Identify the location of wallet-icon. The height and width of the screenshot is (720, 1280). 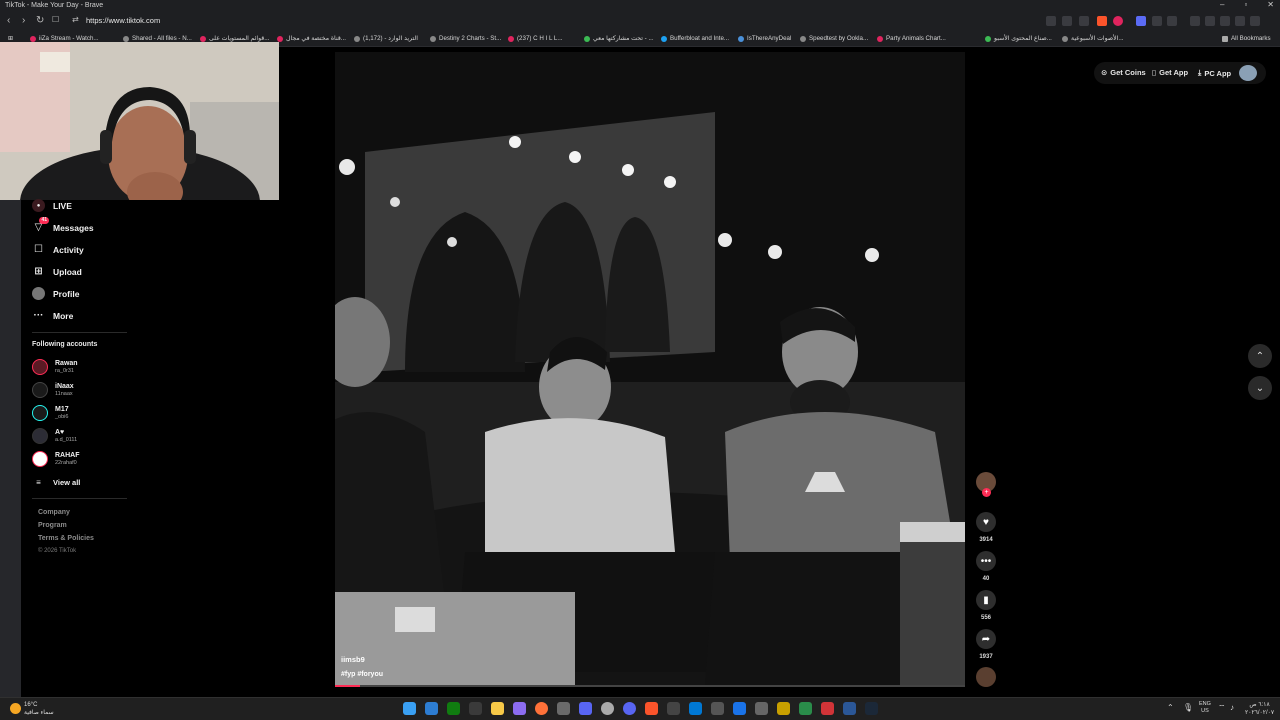
(1225, 21).